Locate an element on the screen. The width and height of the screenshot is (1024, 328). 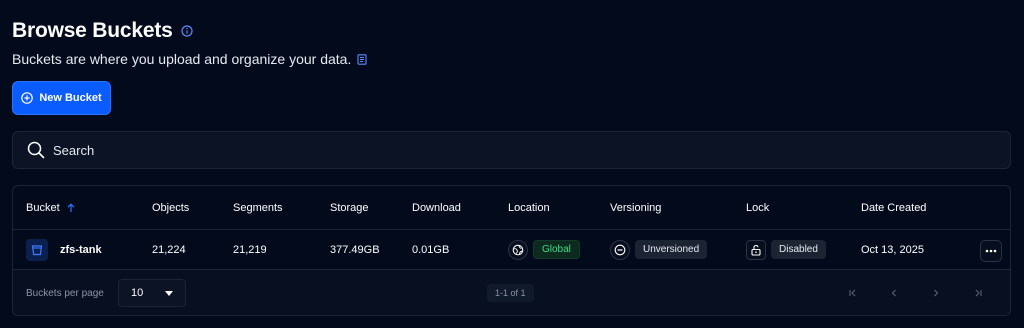
download-cell: 0.01GB is located at coordinates (431, 249).